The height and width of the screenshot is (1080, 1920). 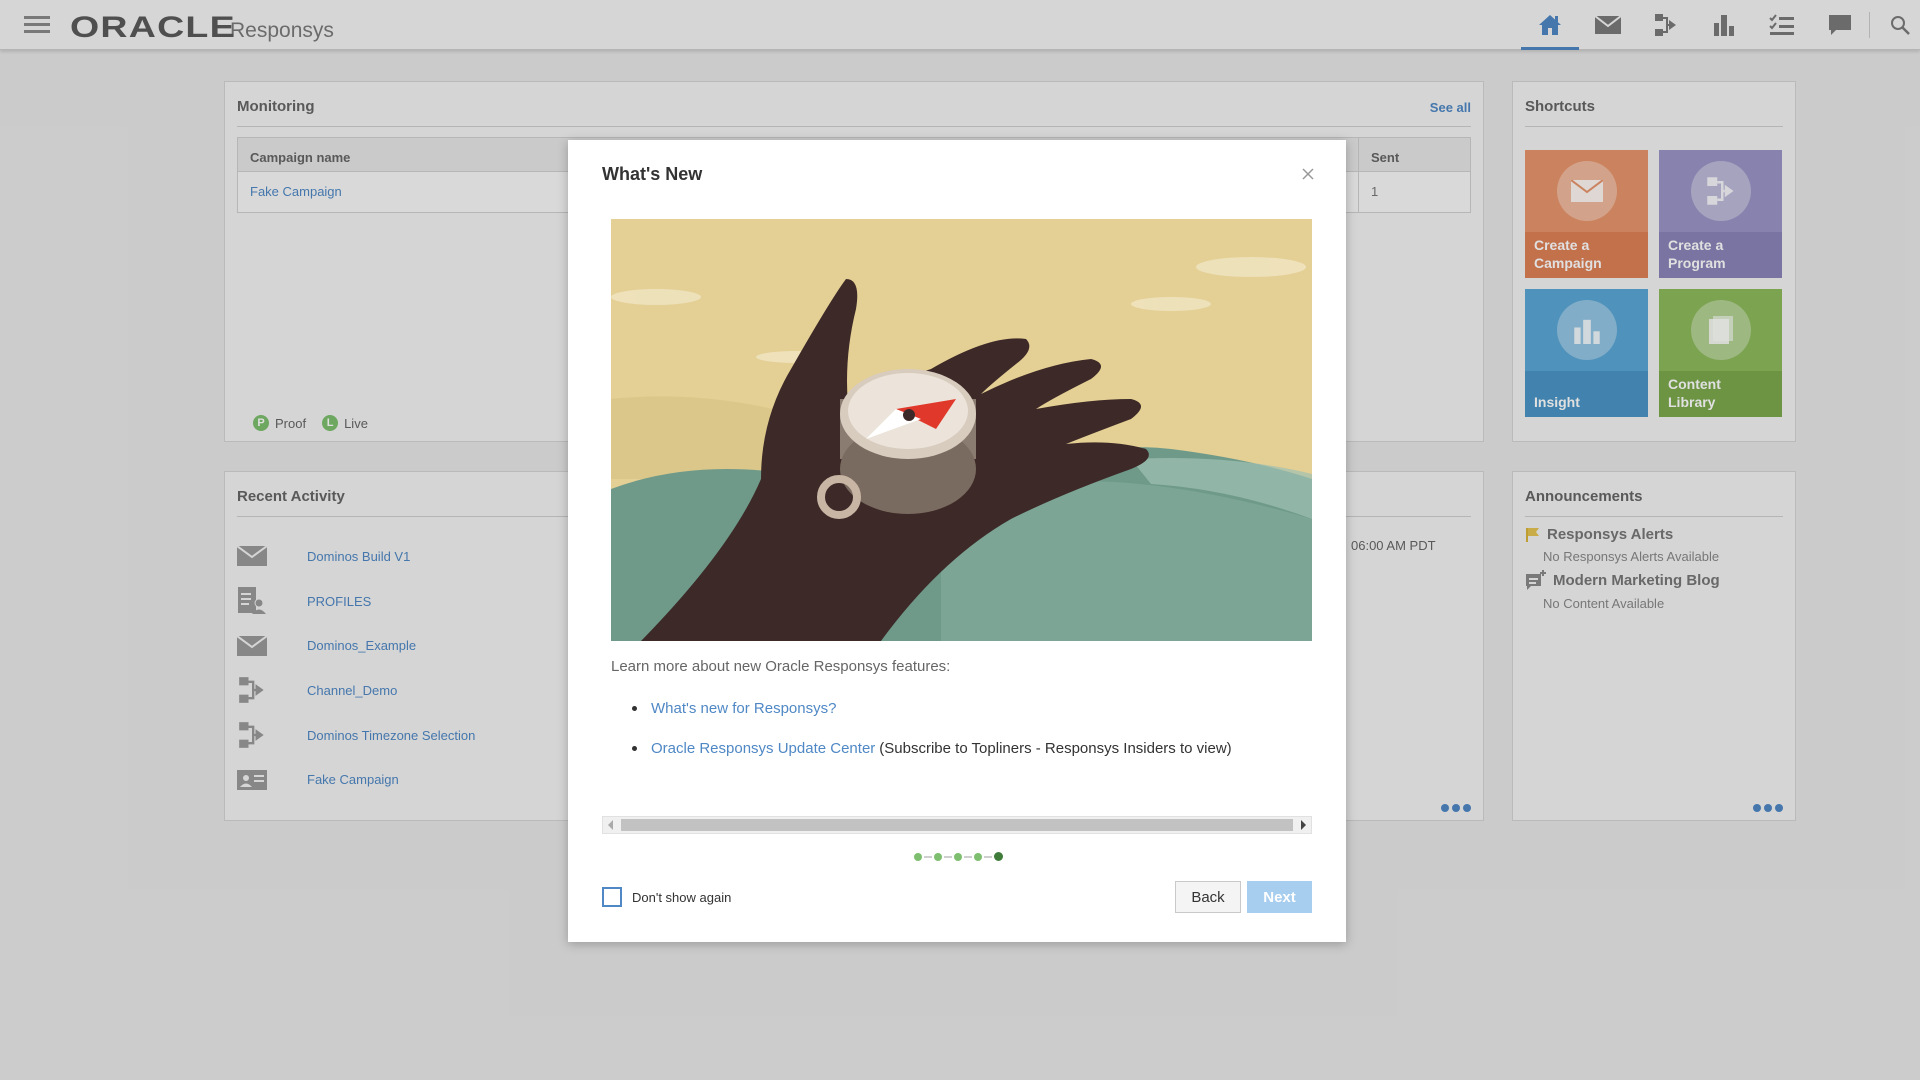 What do you see at coordinates (1279, 897) in the screenshot?
I see `next-button: Next` at bounding box center [1279, 897].